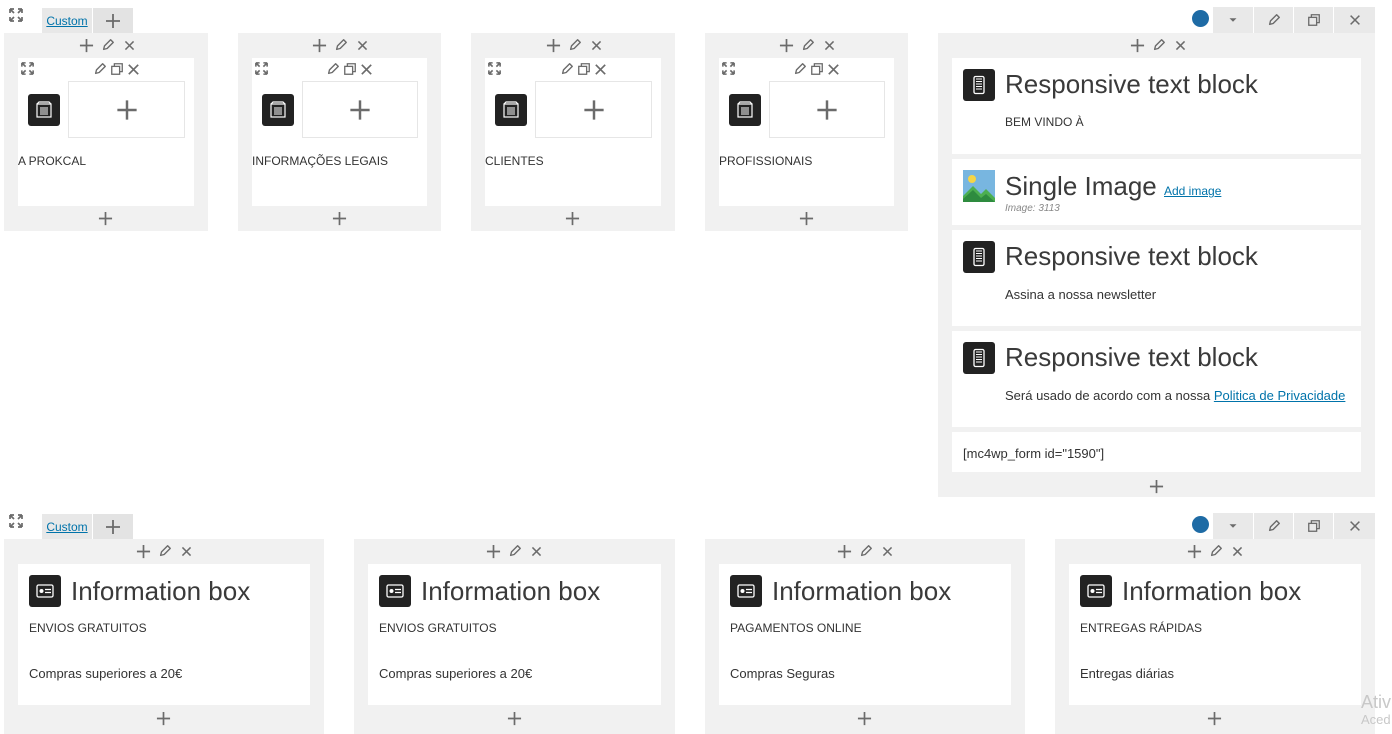 This screenshot has height=734, width=1392. What do you see at coordinates (1233, 526) in the screenshot?
I see `row2-toggle-button` at bounding box center [1233, 526].